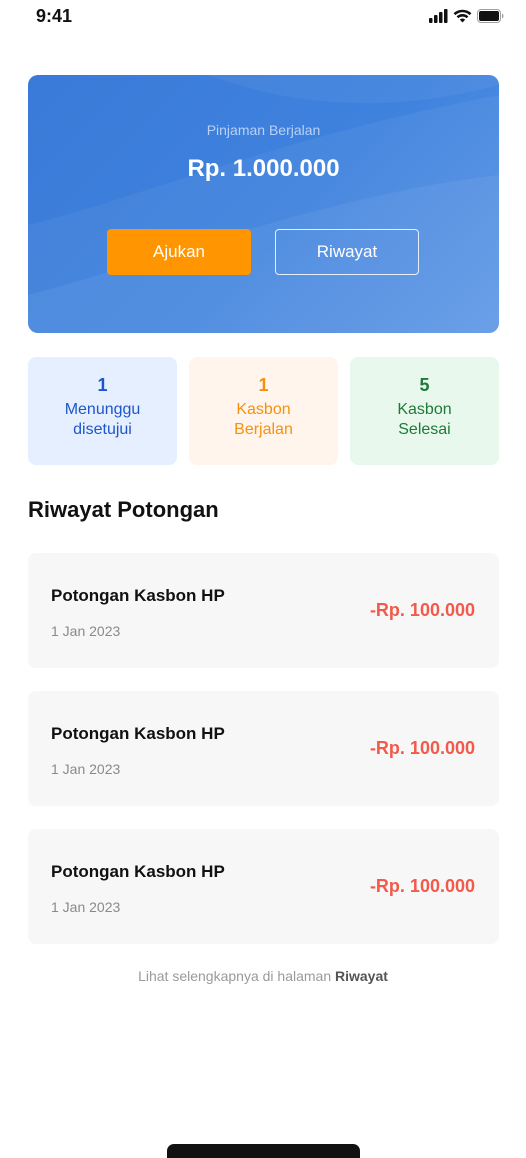 The width and height of the screenshot is (526, 1158). Describe the element at coordinates (263, 1151) in the screenshot. I see `home-indicator` at that location.